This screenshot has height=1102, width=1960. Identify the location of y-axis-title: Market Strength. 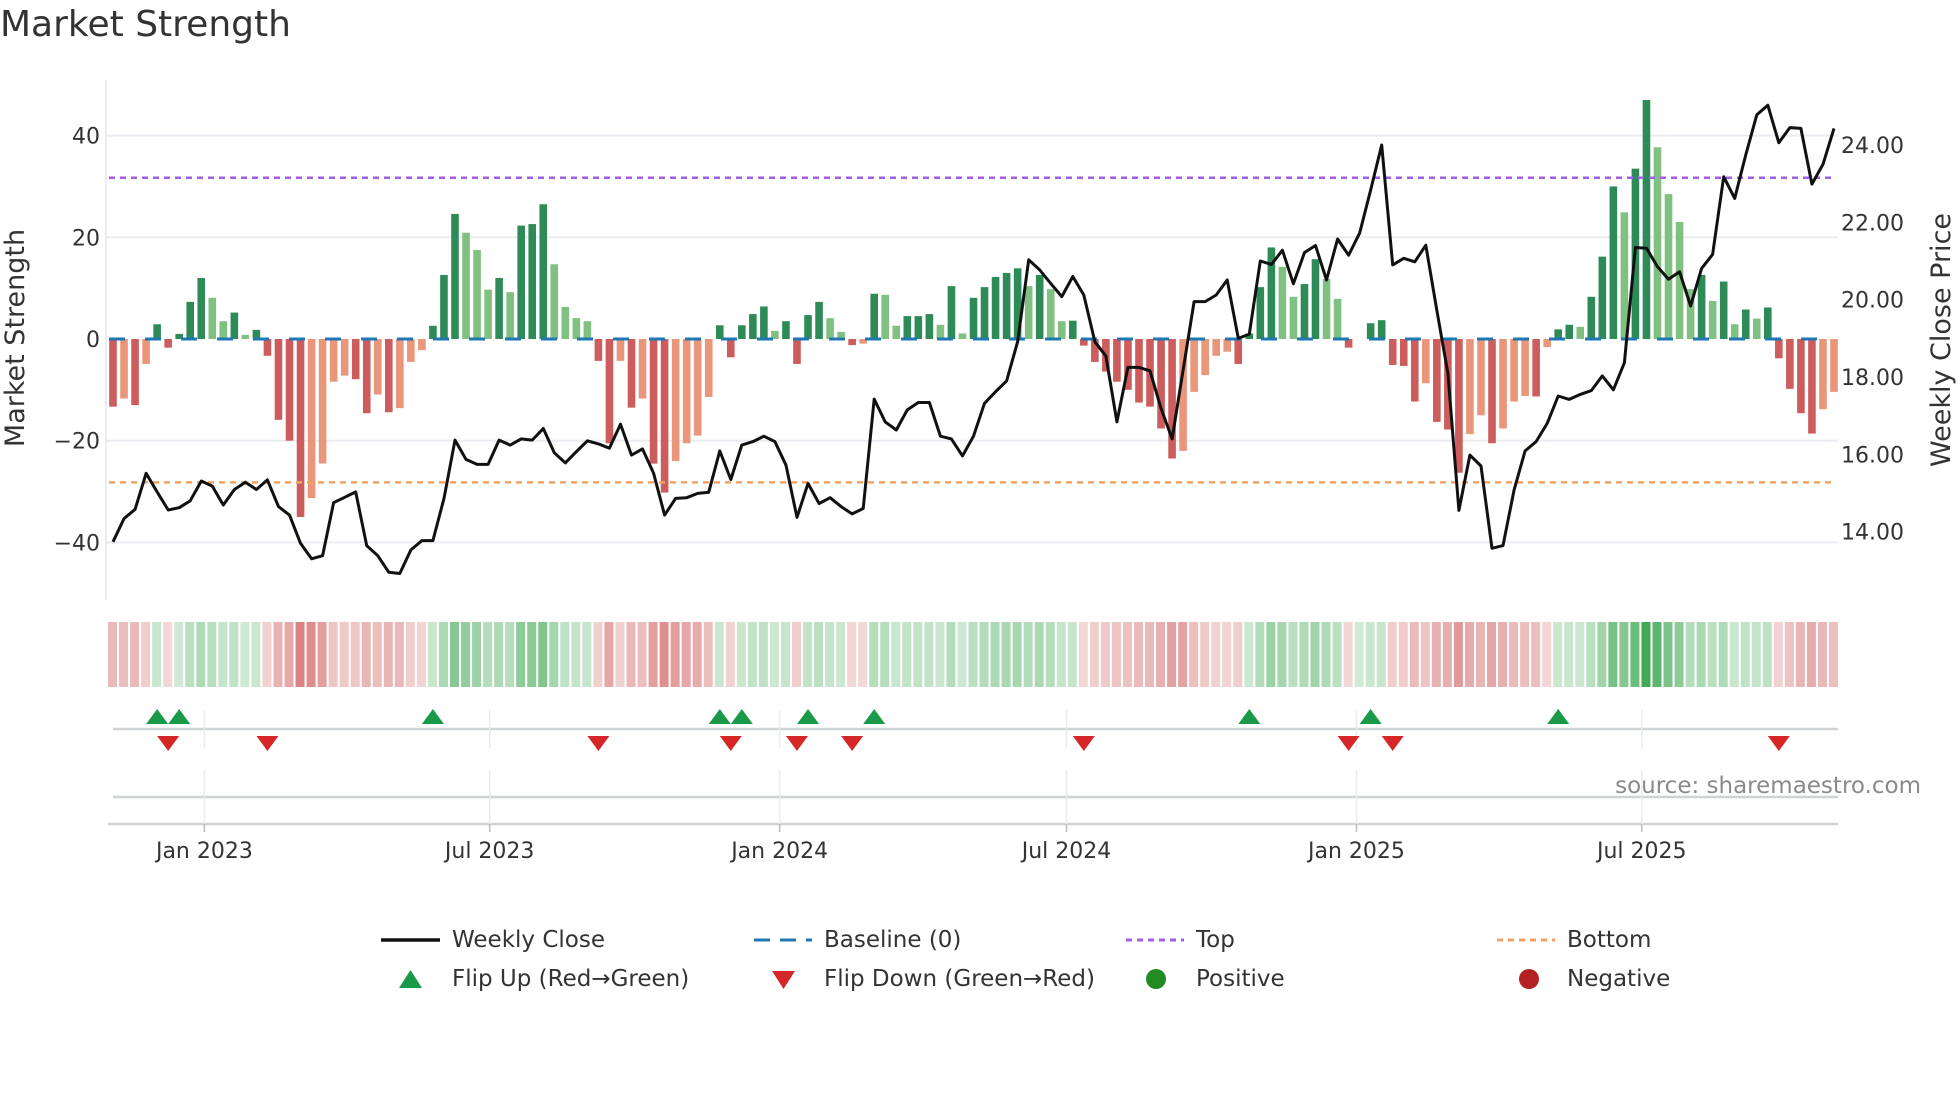
(15, 338).